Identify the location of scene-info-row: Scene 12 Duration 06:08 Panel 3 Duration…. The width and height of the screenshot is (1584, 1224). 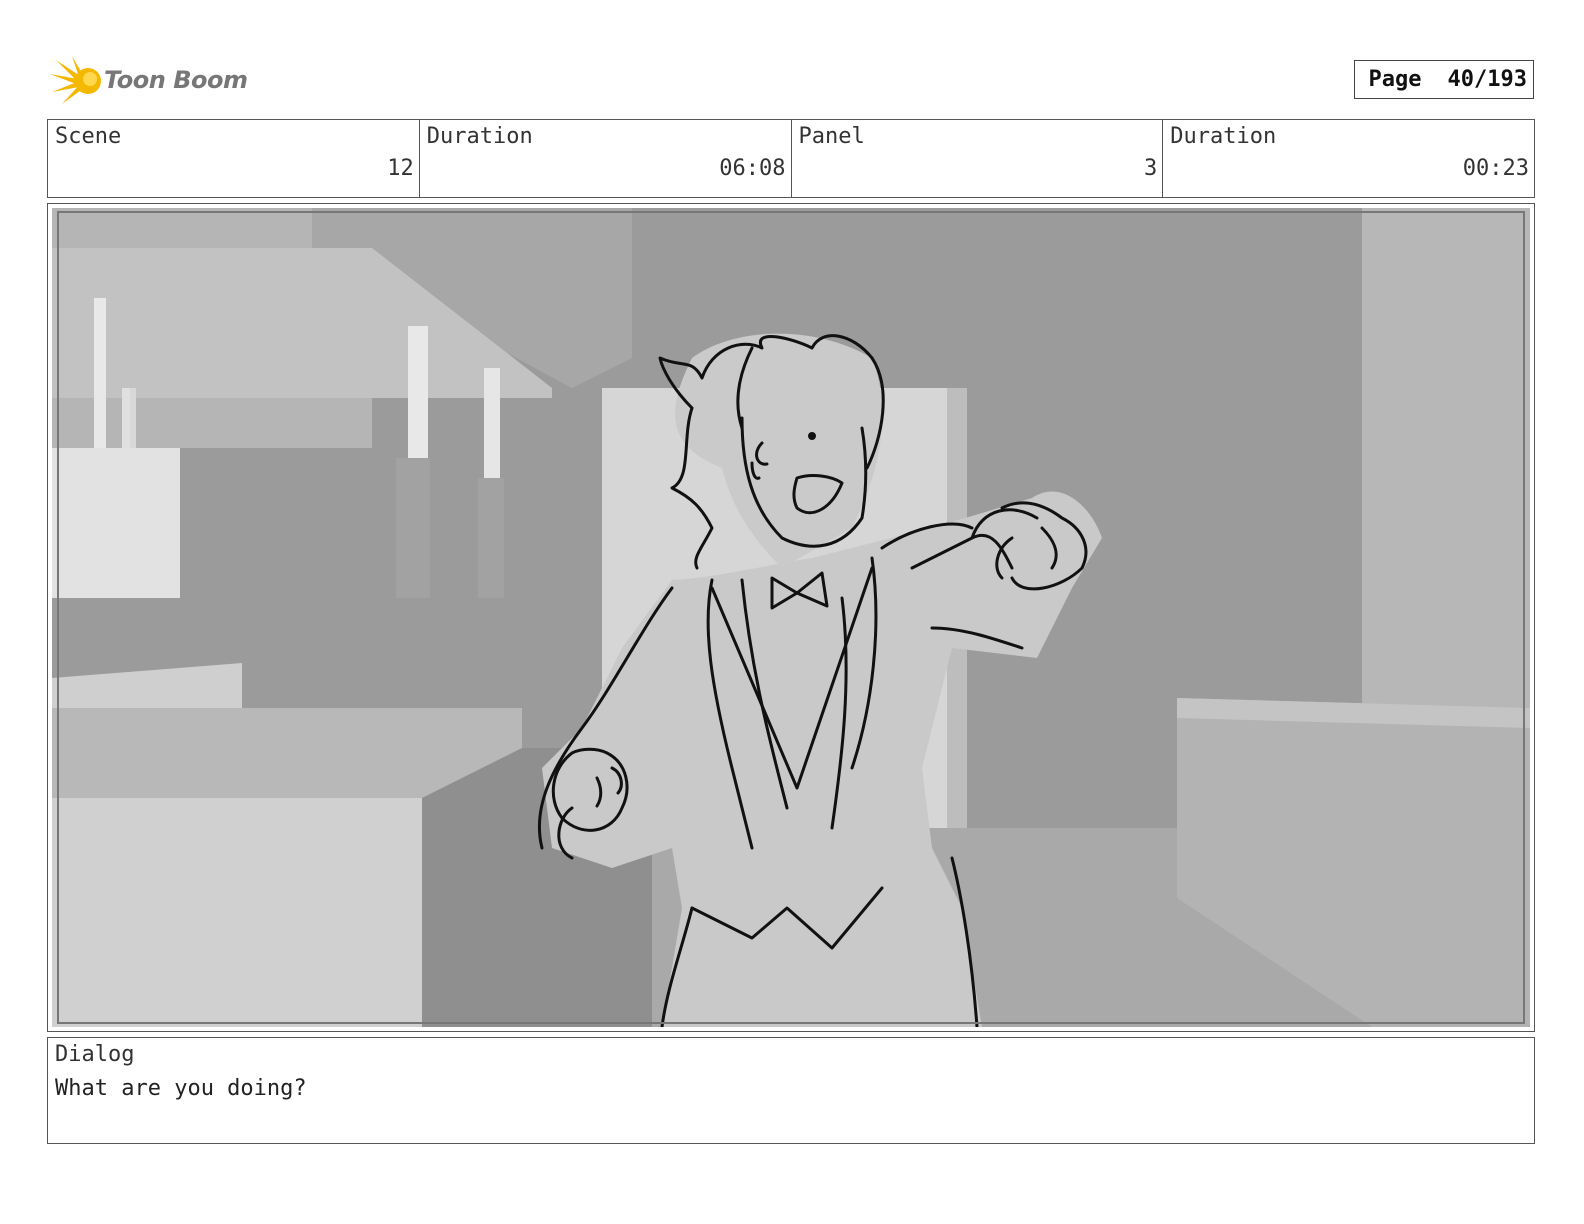
(791, 158).